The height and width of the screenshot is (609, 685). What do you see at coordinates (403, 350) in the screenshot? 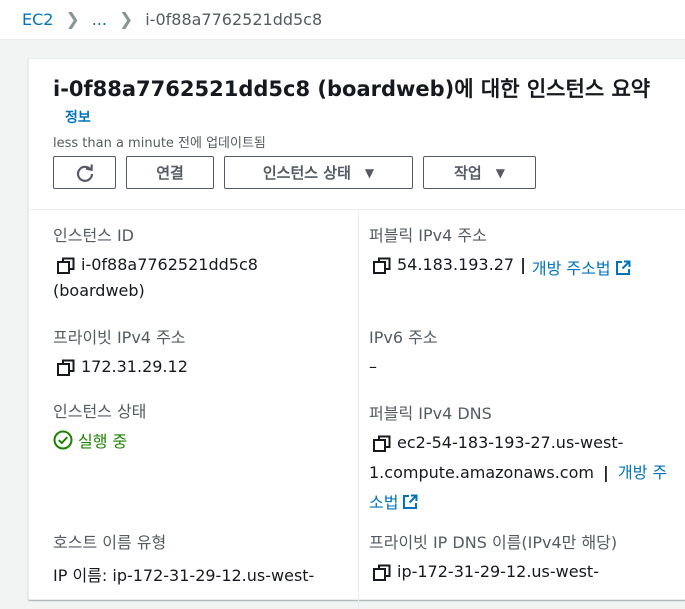
I see `field-ipv6: IPv6 주소 –` at bounding box center [403, 350].